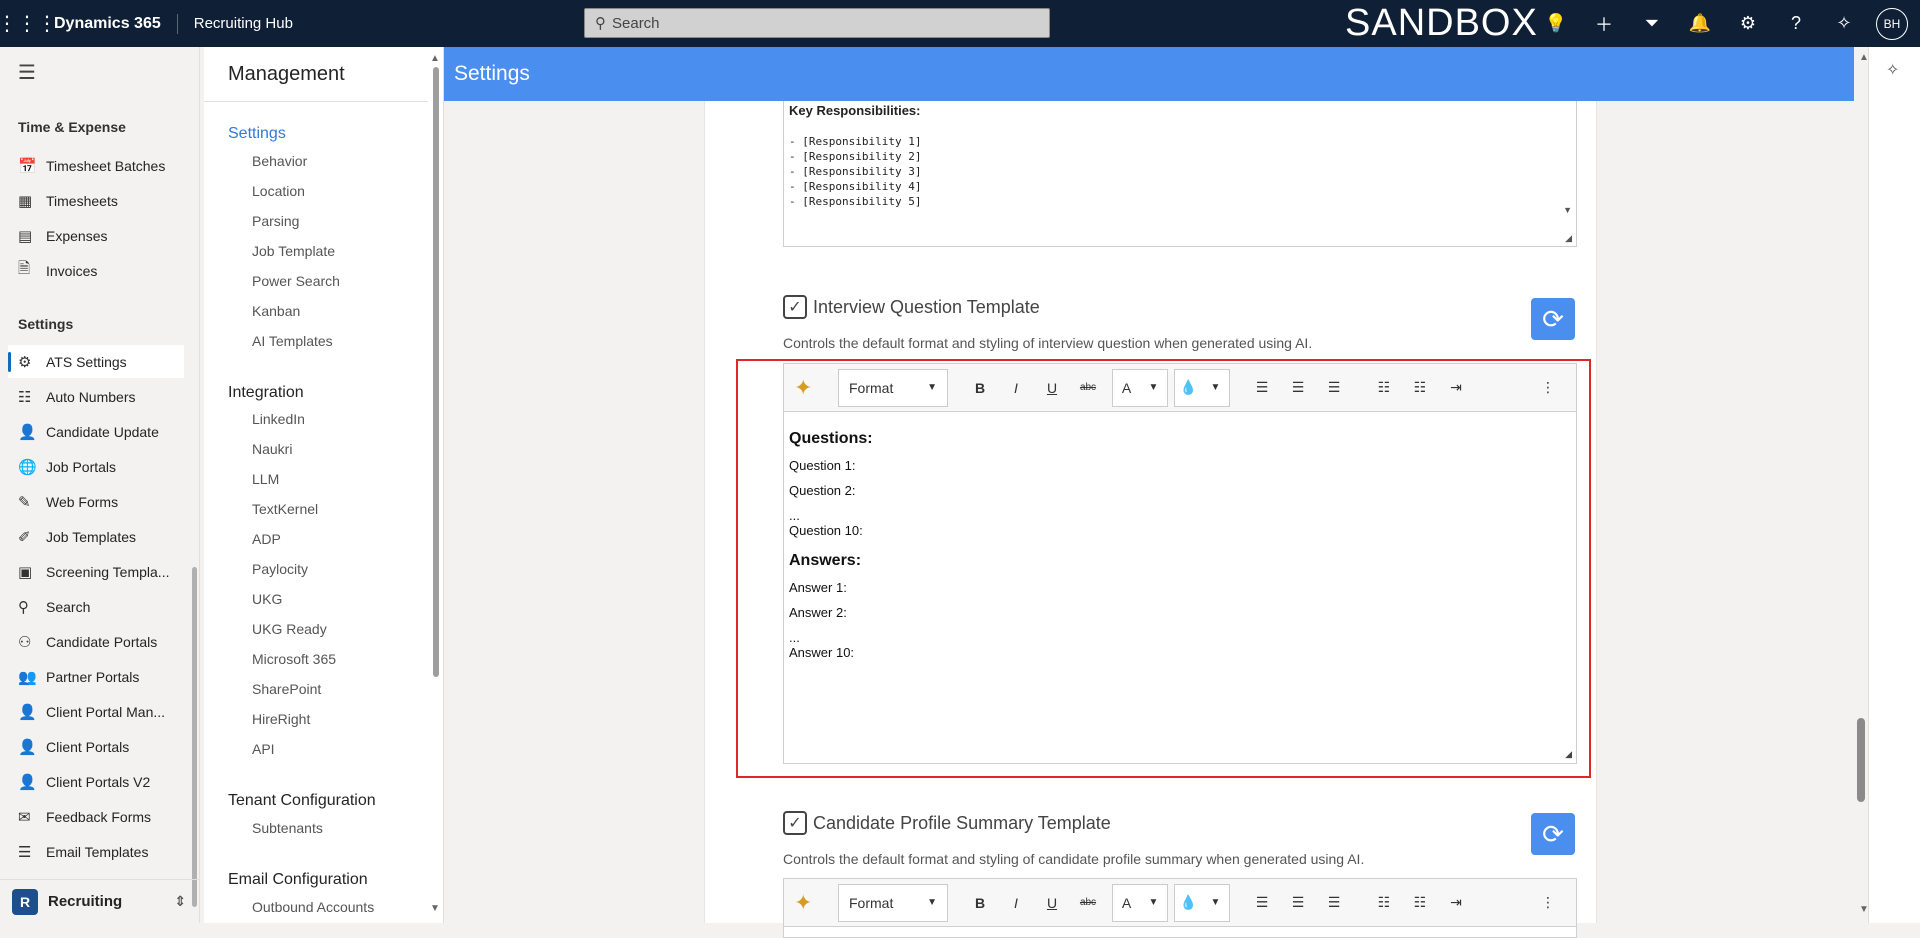  What do you see at coordinates (313, 907) in the screenshot?
I see `mgmt-item-outbound-accounts: Outbound Accounts` at bounding box center [313, 907].